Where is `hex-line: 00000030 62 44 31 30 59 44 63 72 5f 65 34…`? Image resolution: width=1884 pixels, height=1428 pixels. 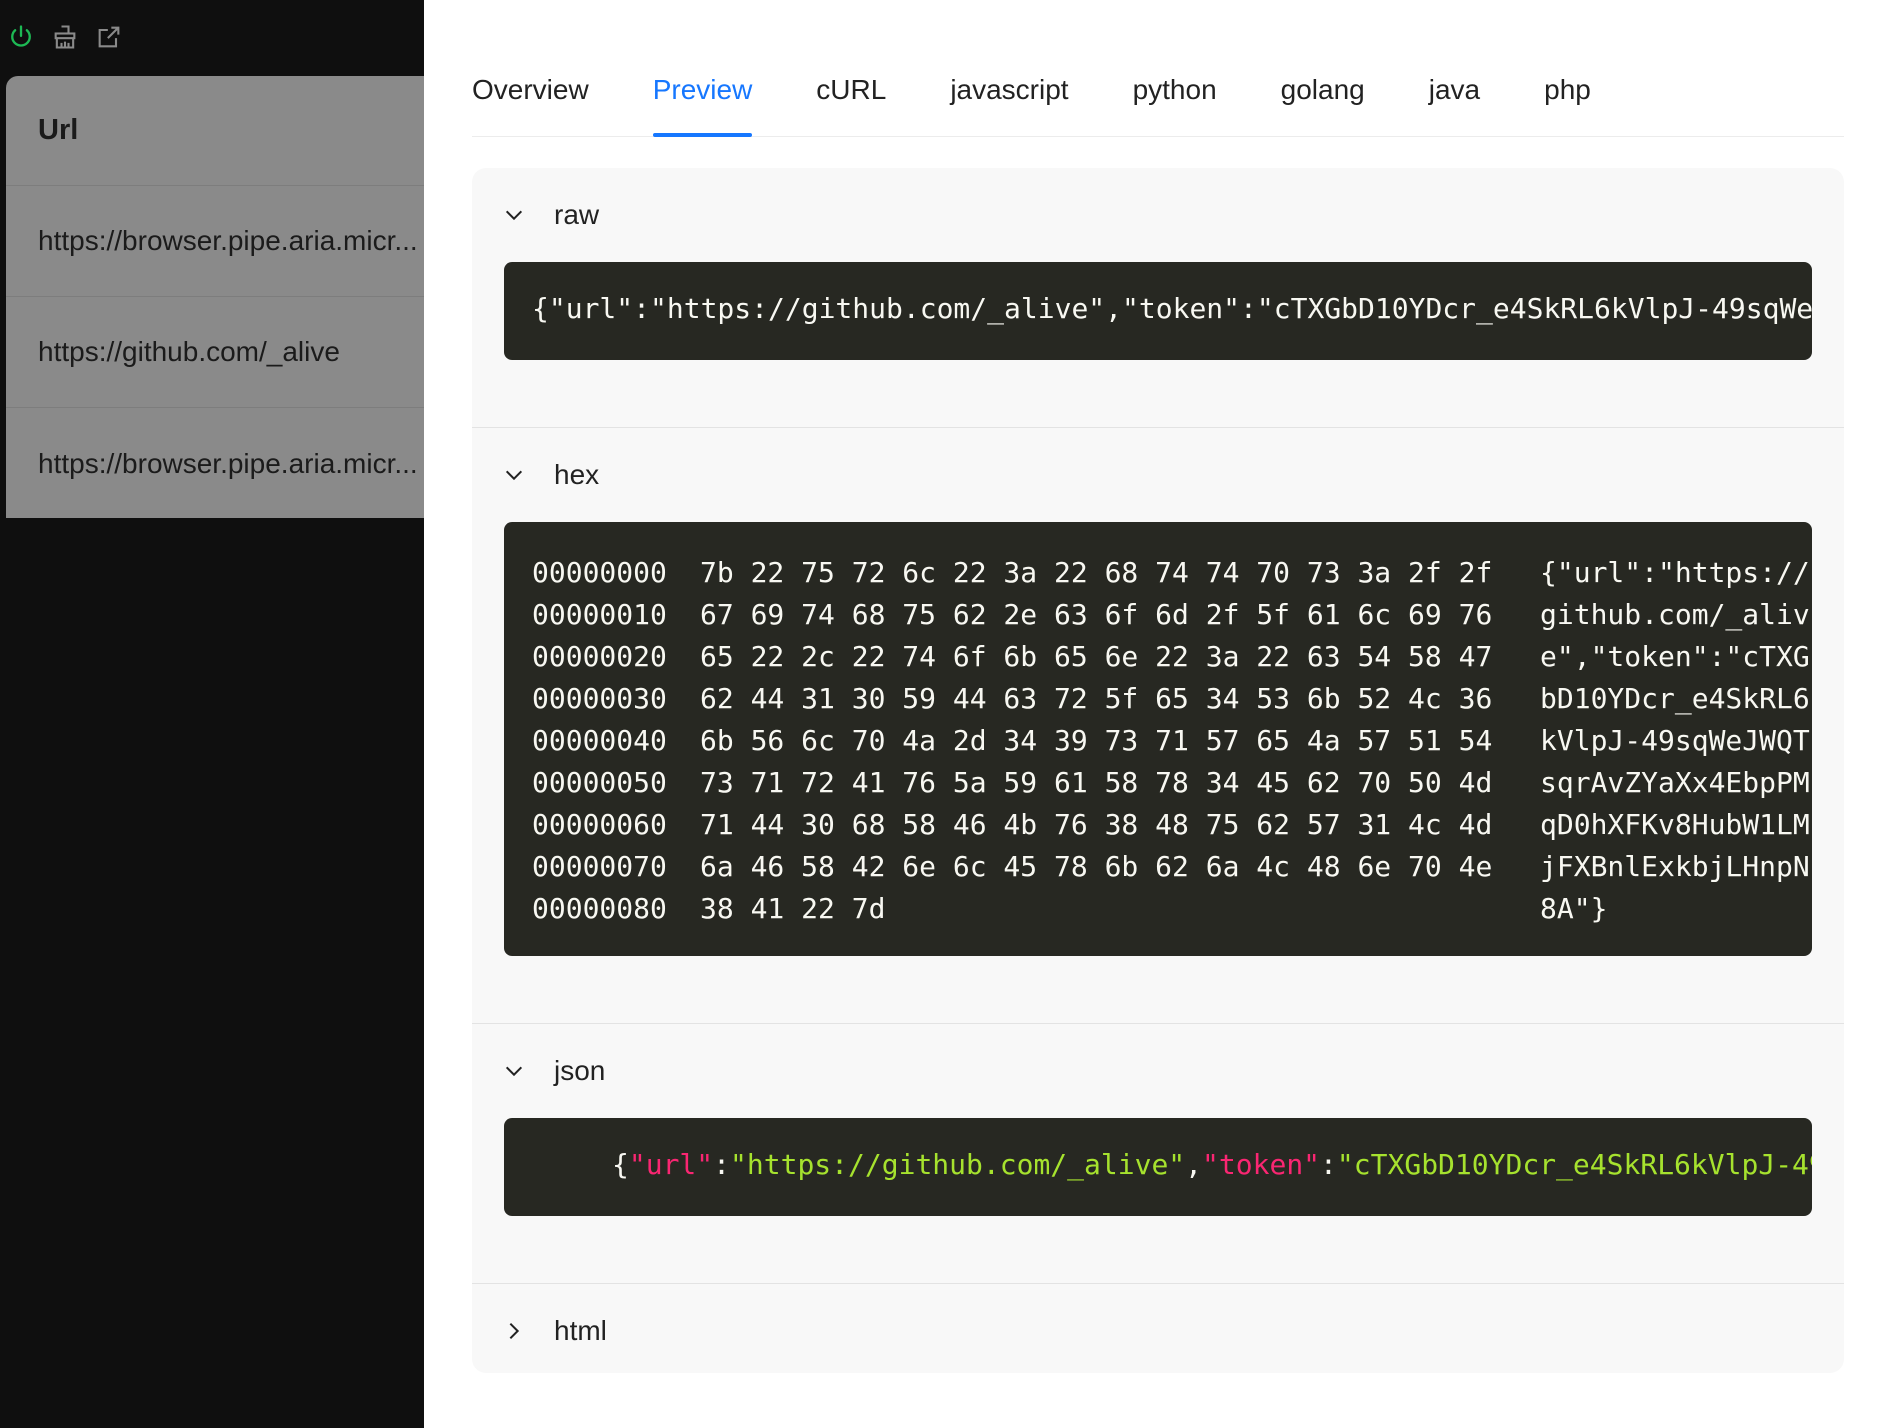 hex-line: 00000030 62 44 31 30 59 44 63 72 5f 65 34… is located at coordinates (1172, 699).